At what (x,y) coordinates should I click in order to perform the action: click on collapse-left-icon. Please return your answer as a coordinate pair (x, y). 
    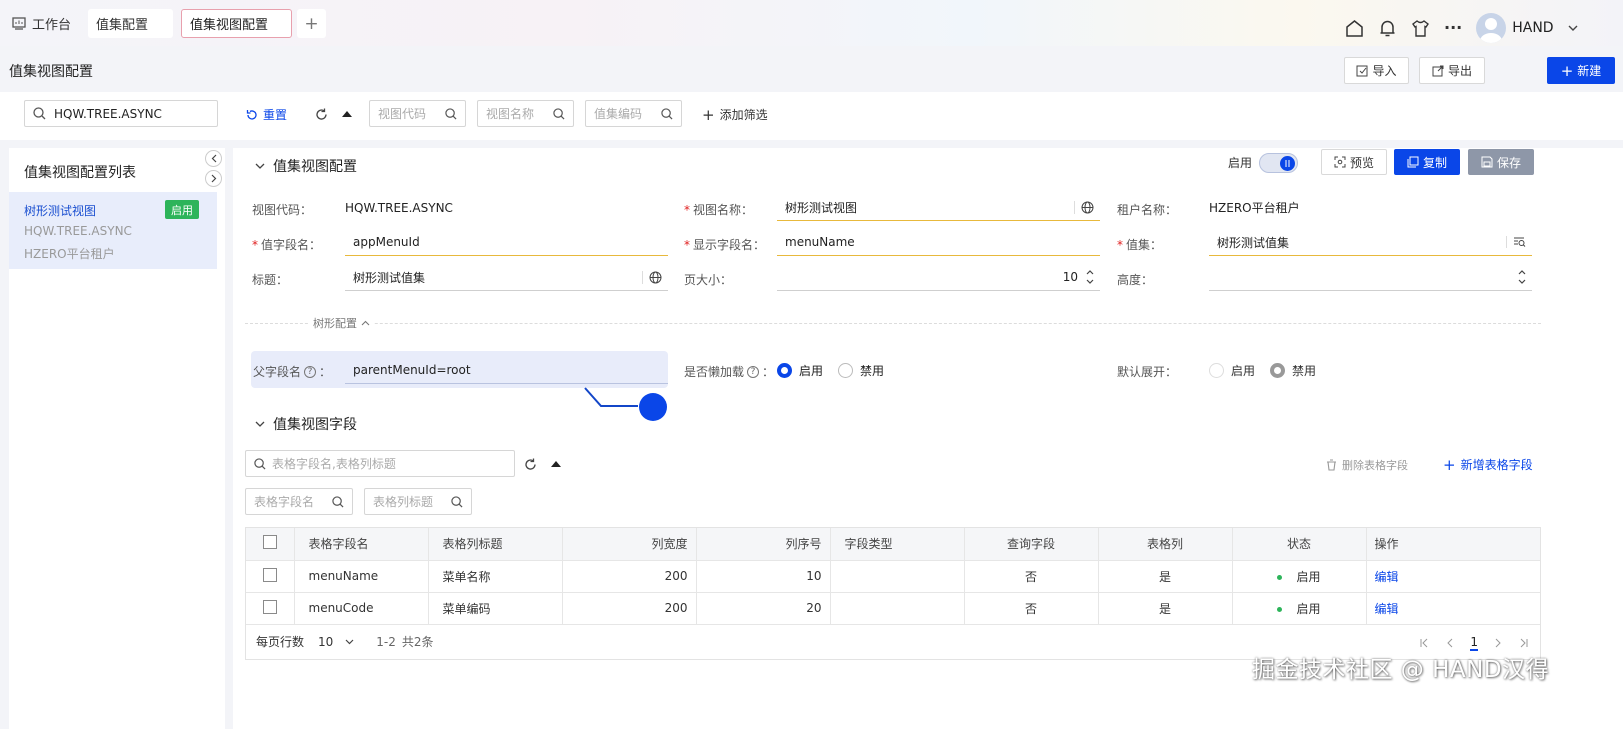
    Looking at the image, I should click on (213, 158).